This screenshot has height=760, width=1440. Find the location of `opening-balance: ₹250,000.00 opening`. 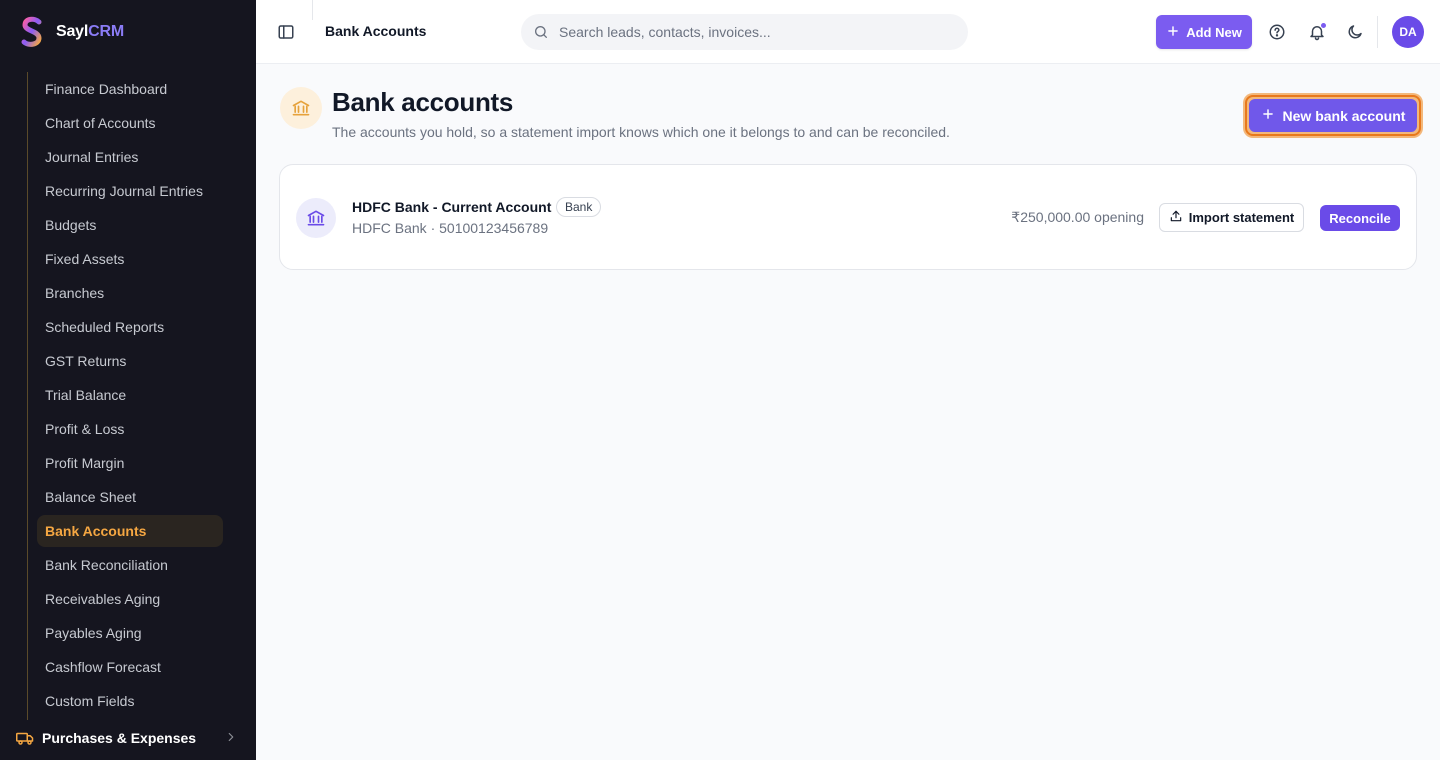

opening-balance: ₹250,000.00 opening is located at coordinates (1077, 217).